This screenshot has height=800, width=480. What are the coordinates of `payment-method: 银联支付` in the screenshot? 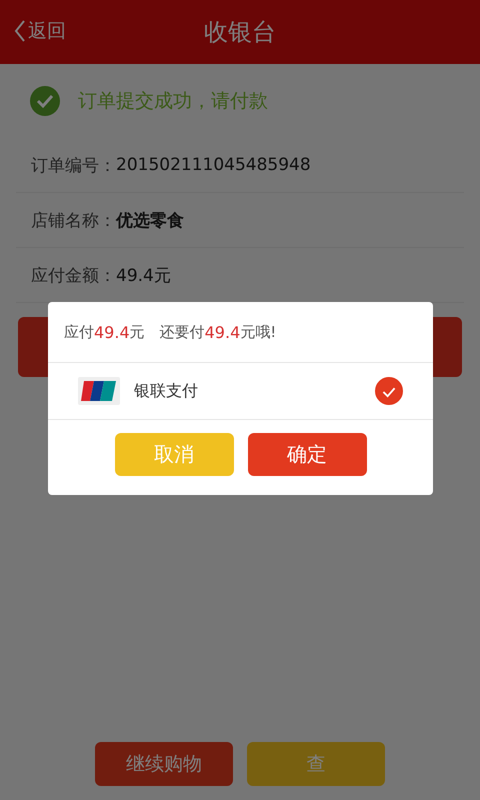 It's located at (240, 391).